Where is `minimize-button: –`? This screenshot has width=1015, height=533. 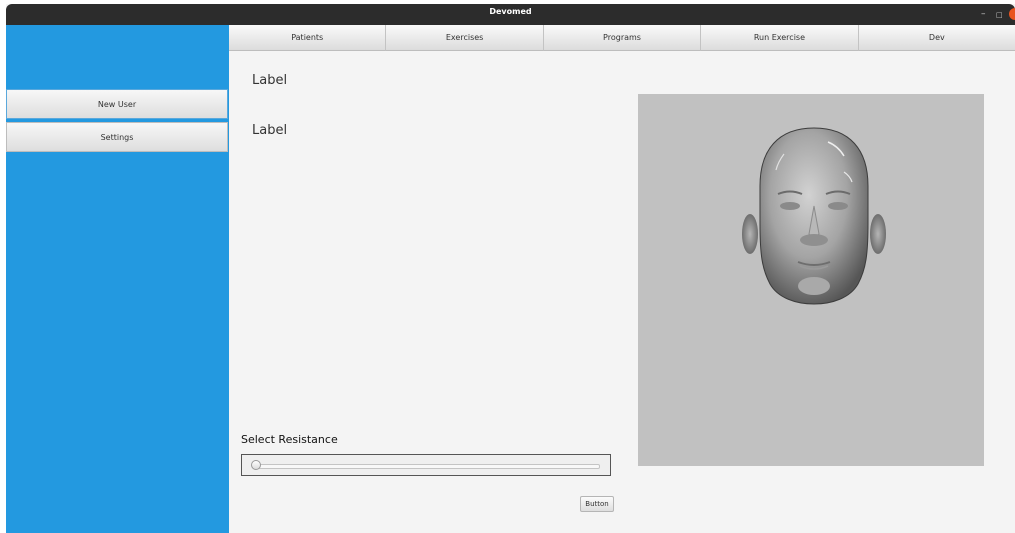 minimize-button: – is located at coordinates (983, 14).